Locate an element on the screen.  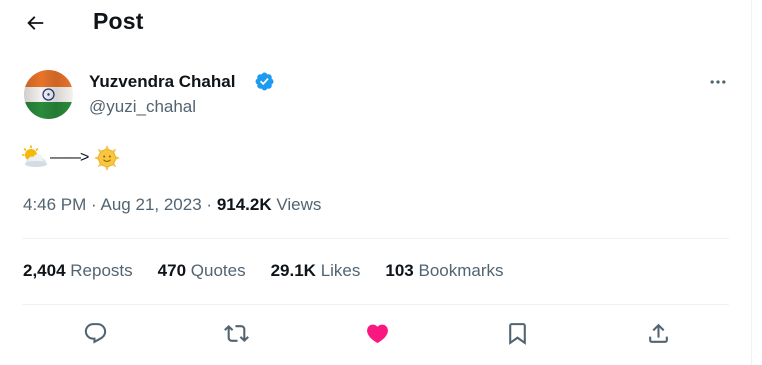
like-button is located at coordinates (377, 333).